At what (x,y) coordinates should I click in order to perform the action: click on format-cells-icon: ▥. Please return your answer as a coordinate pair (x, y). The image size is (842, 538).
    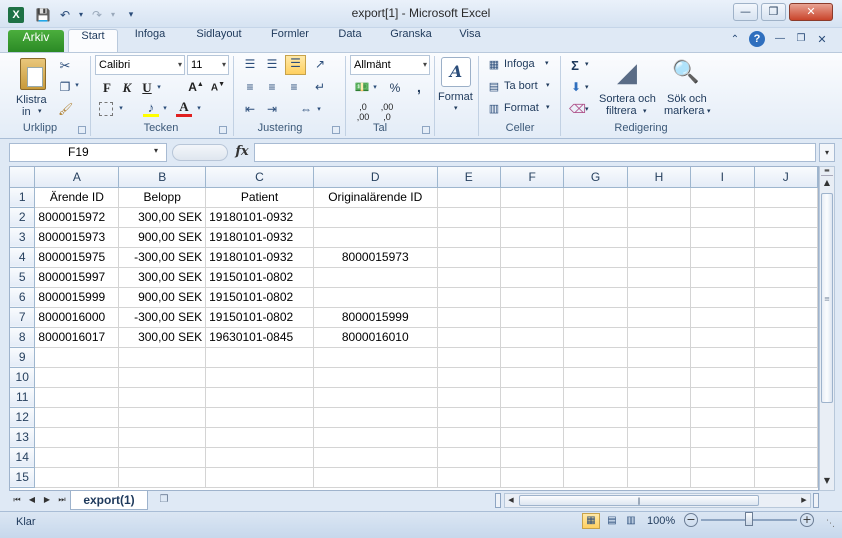
    Looking at the image, I should click on (494, 108).